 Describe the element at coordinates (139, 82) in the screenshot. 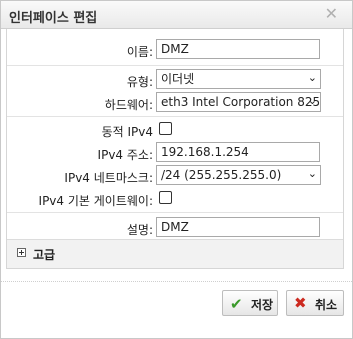

I see `type-label: 유형:` at that location.